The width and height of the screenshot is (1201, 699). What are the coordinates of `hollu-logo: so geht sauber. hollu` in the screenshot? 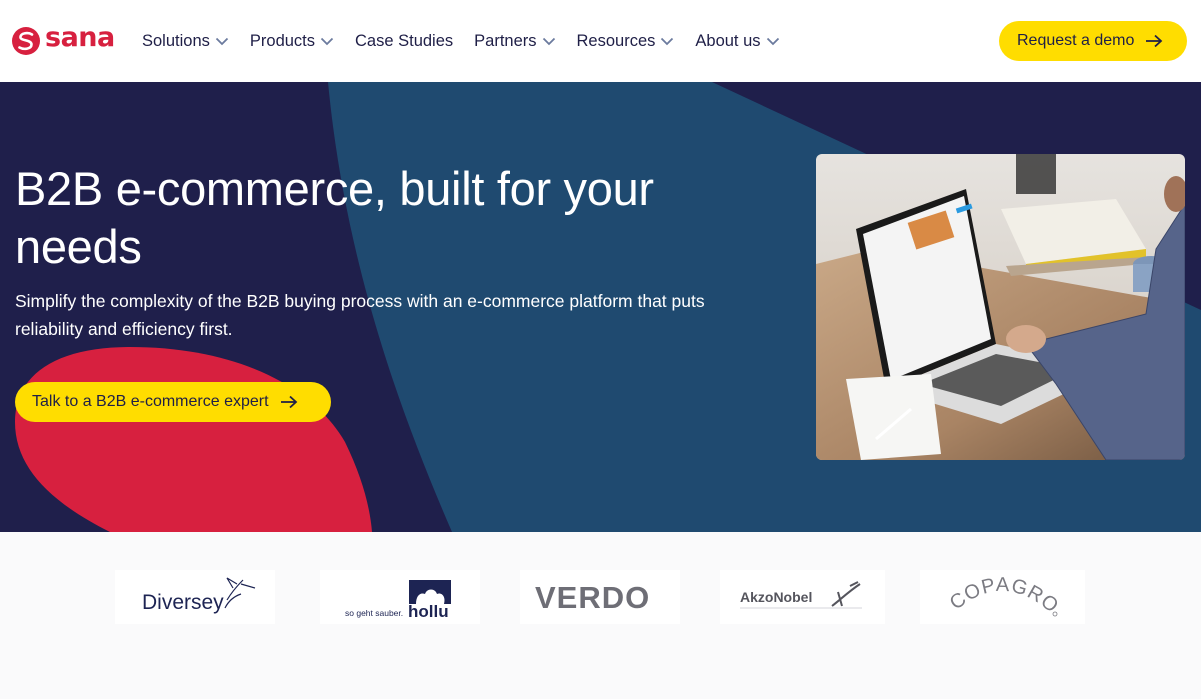 It's located at (398, 600).